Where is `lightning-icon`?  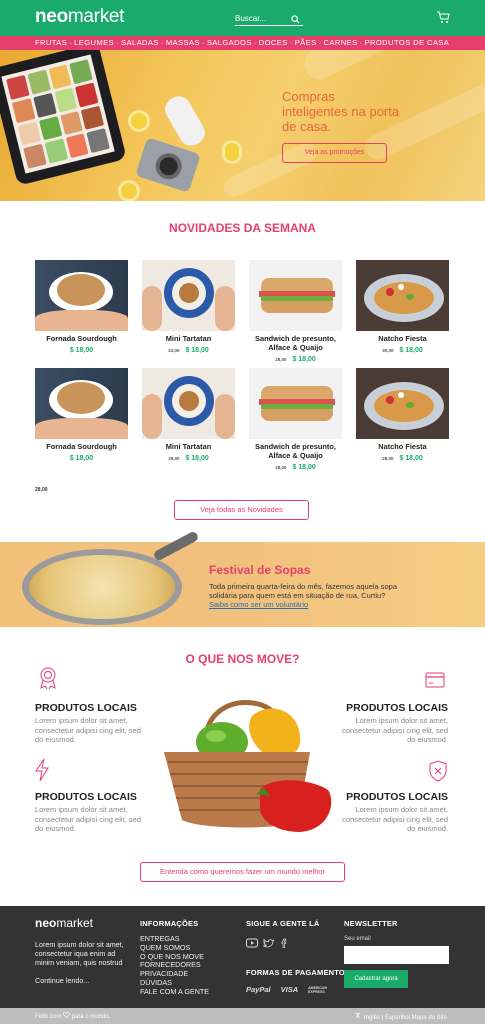
lightning-icon is located at coordinates (42, 770).